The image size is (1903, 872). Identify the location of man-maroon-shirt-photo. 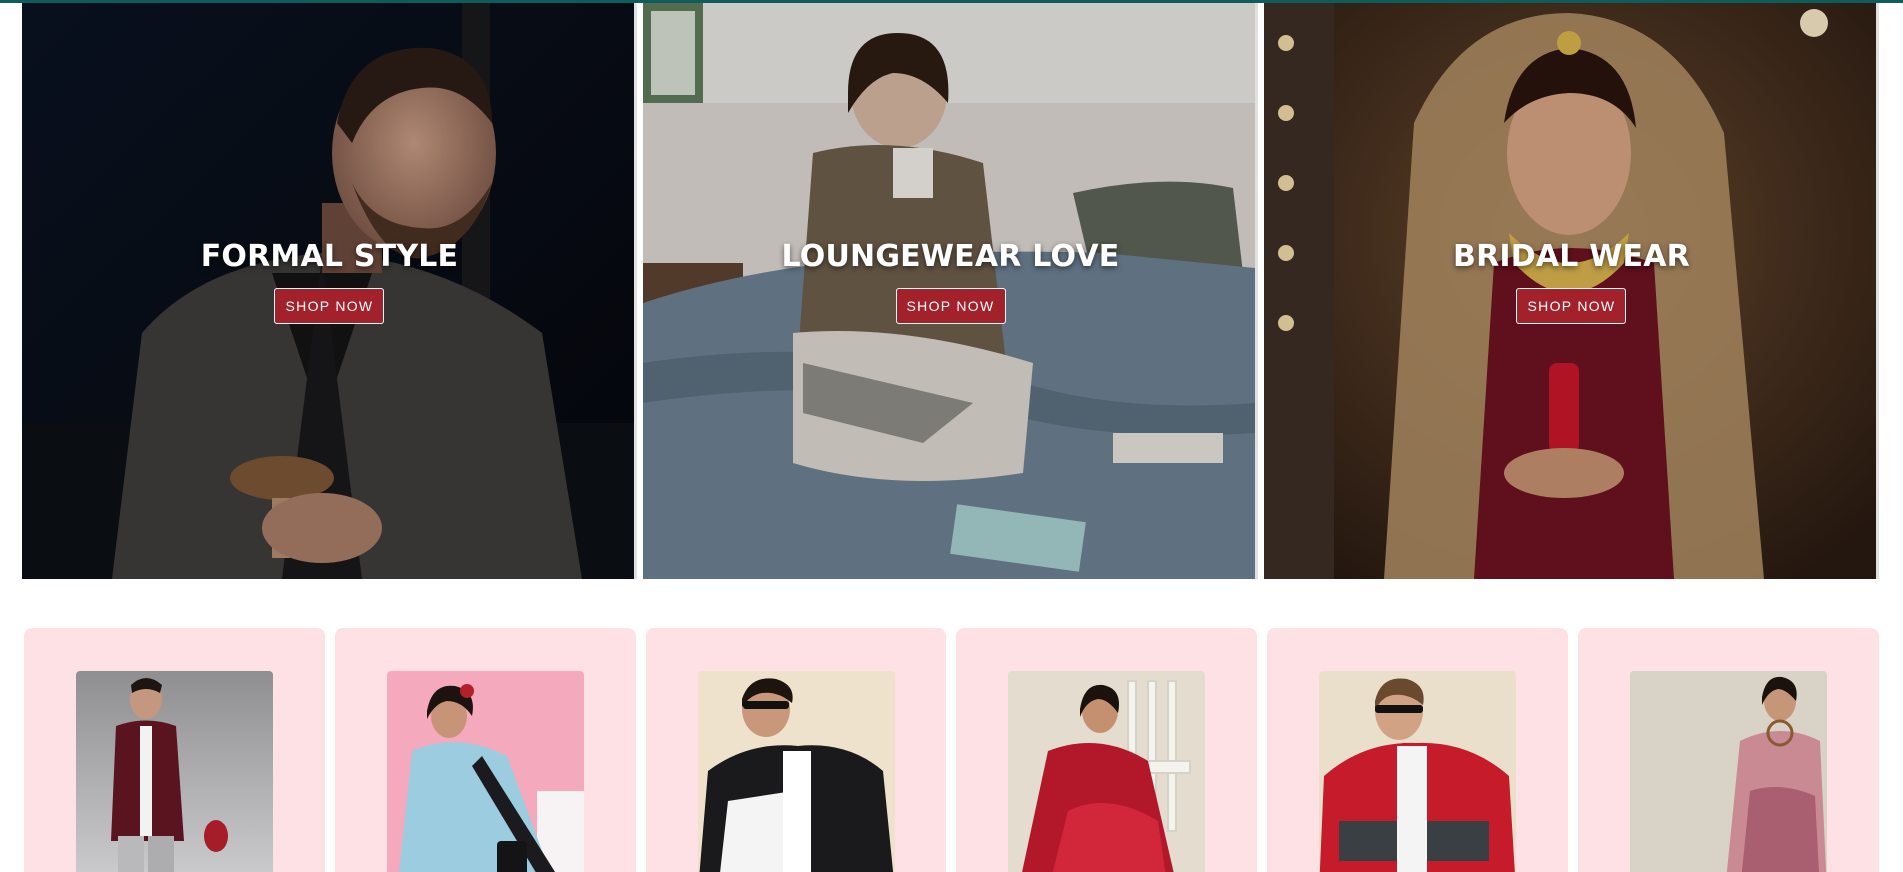
(174, 771).